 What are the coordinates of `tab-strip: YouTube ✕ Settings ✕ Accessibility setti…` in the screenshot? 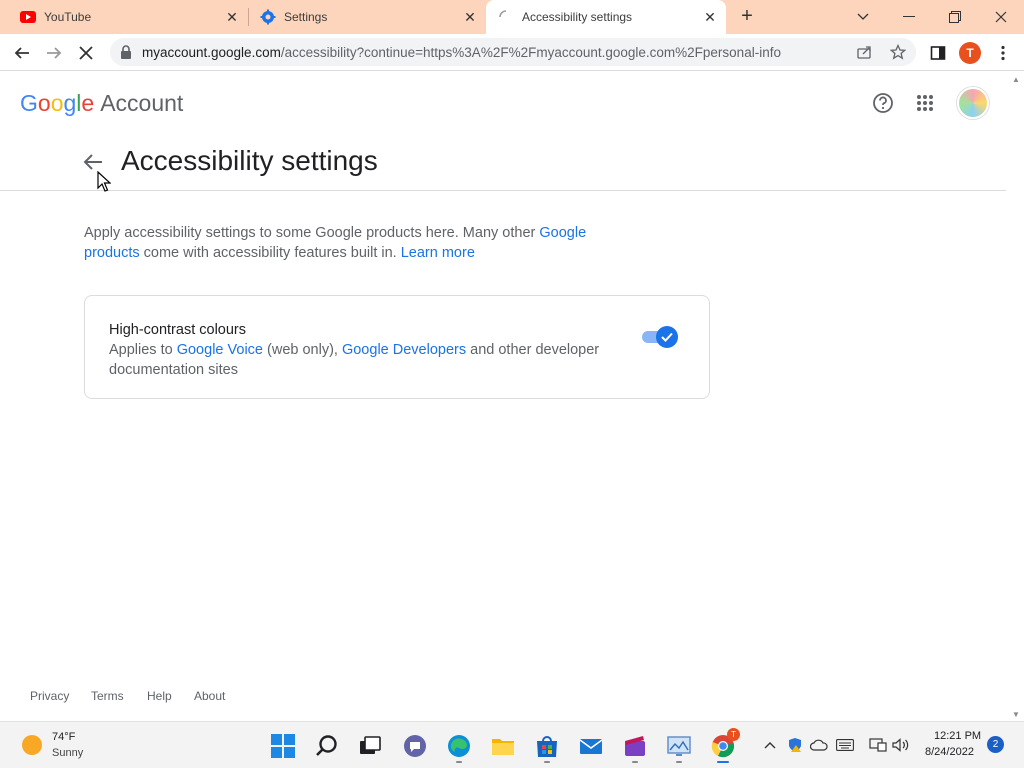 It's located at (512, 17).